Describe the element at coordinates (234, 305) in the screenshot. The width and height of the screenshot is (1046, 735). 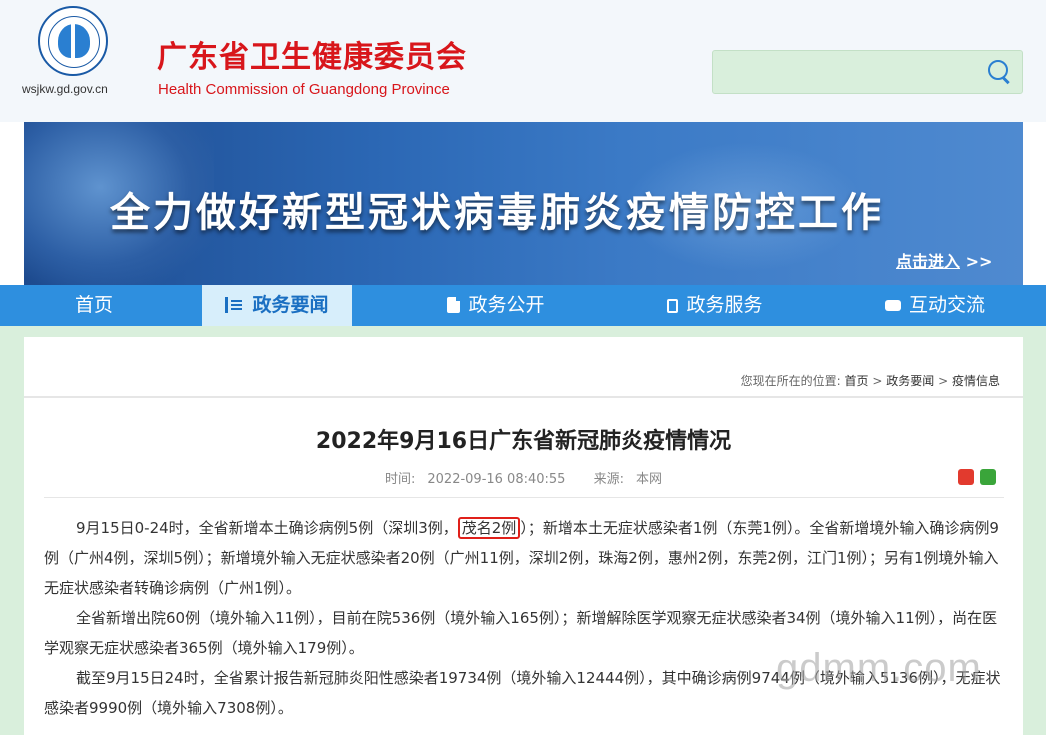
I see `list-icon` at that location.